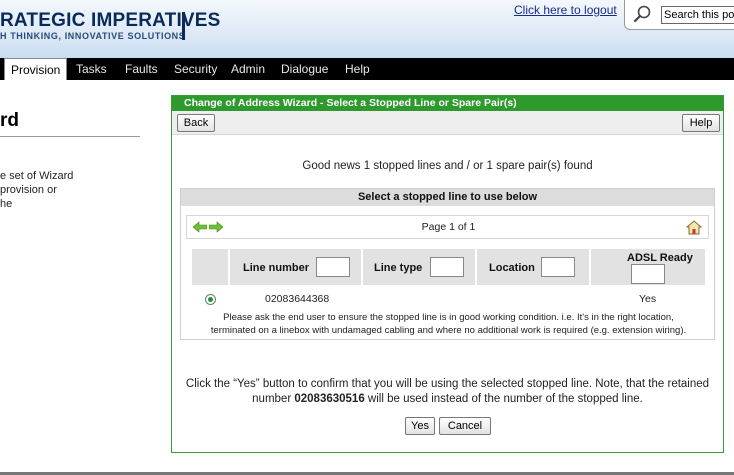 Image resolution: width=734 pixels, height=475 pixels. Describe the element at coordinates (447, 123) in the screenshot. I see `wizard-toolbar: Back Help` at that location.